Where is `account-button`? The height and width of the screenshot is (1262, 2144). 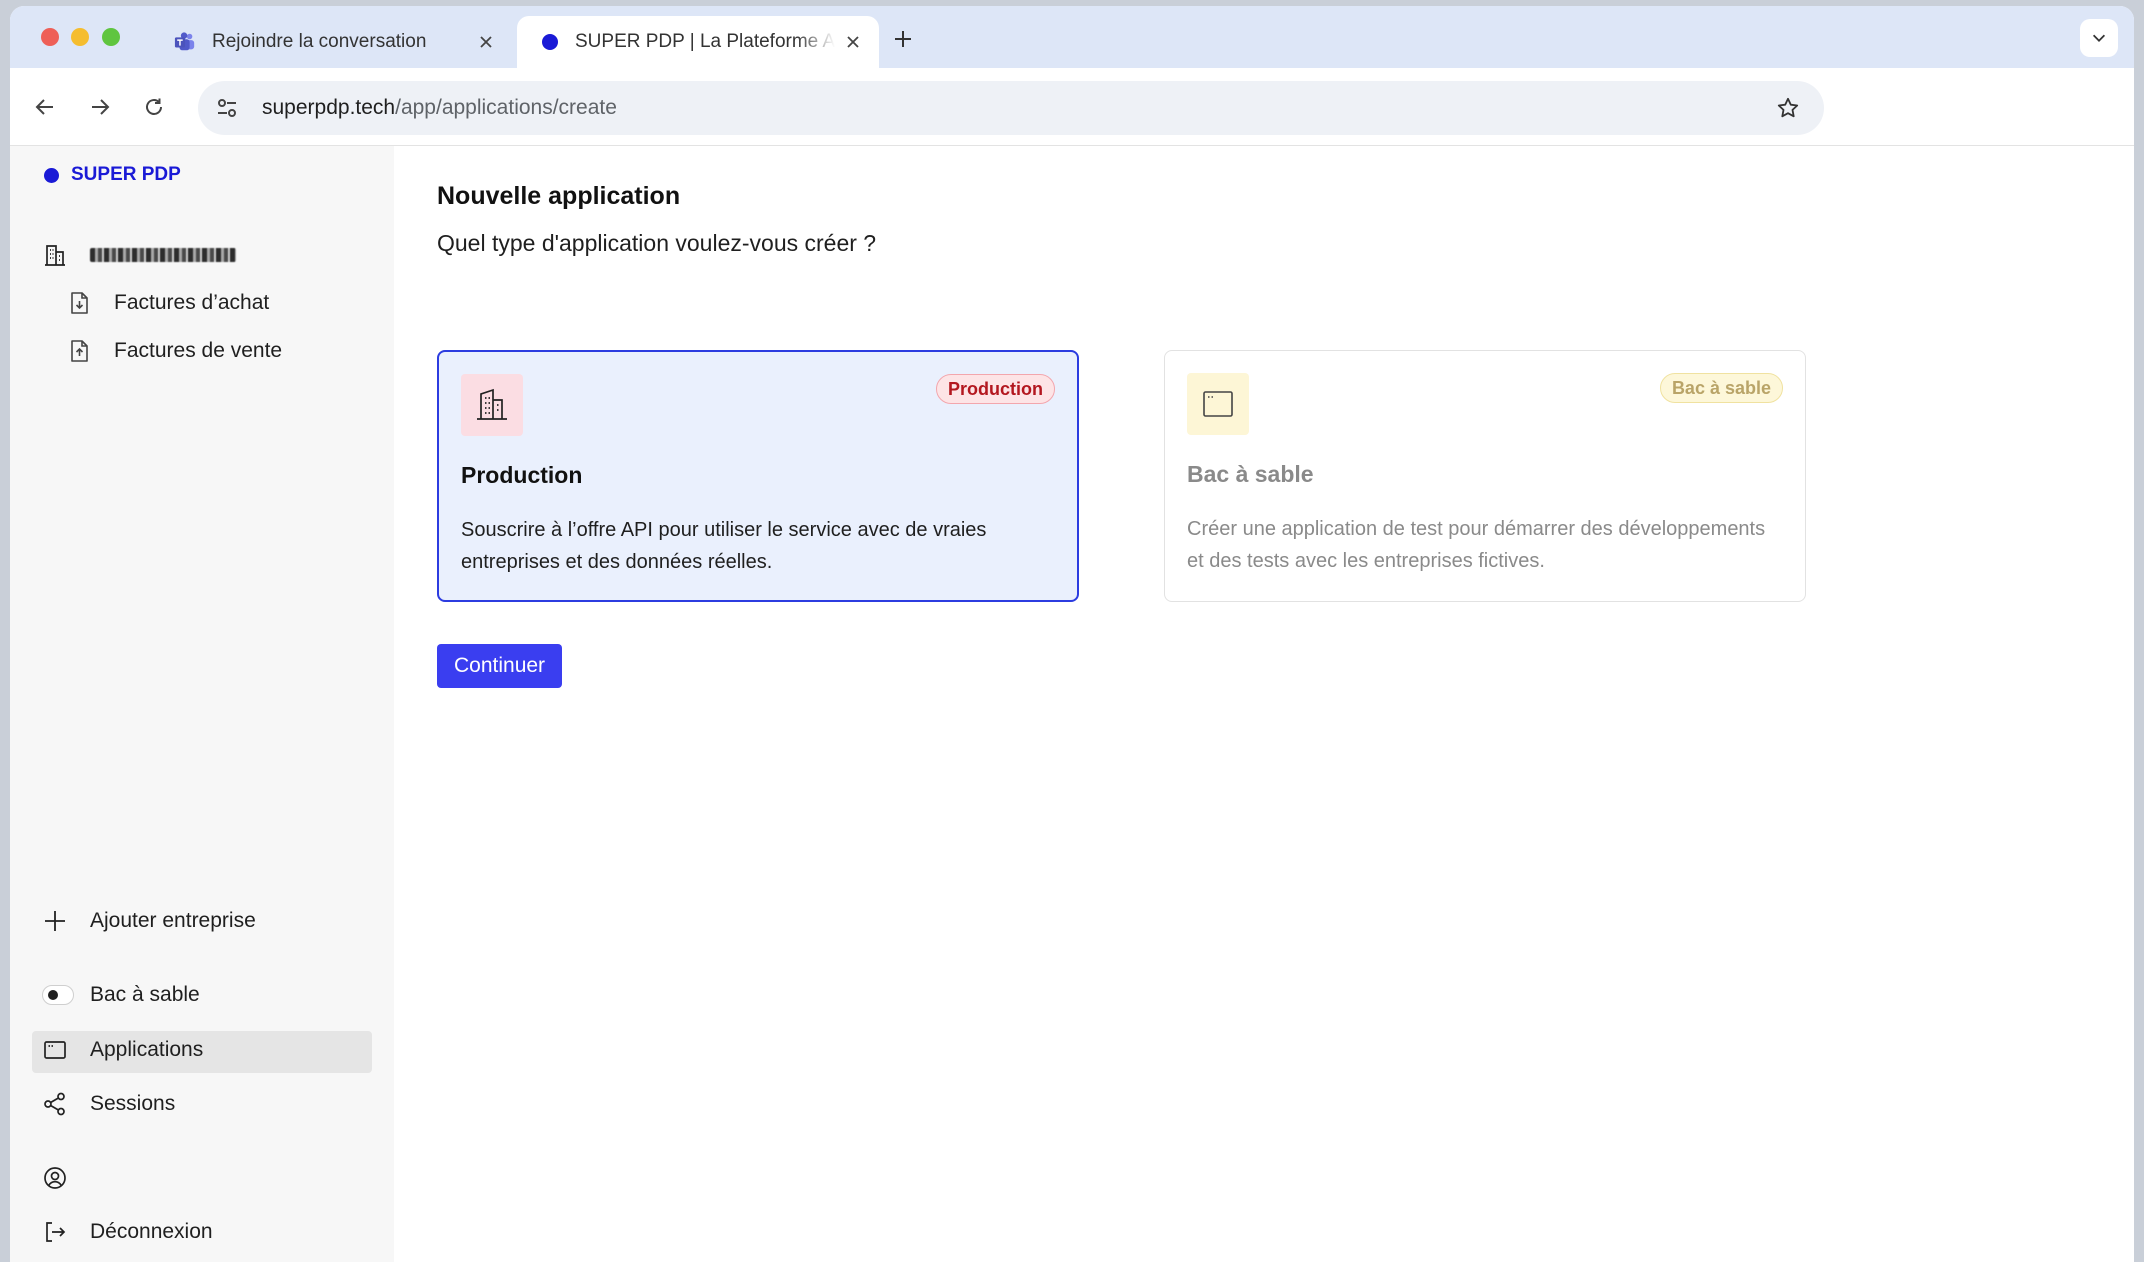
account-button is located at coordinates (55, 1178).